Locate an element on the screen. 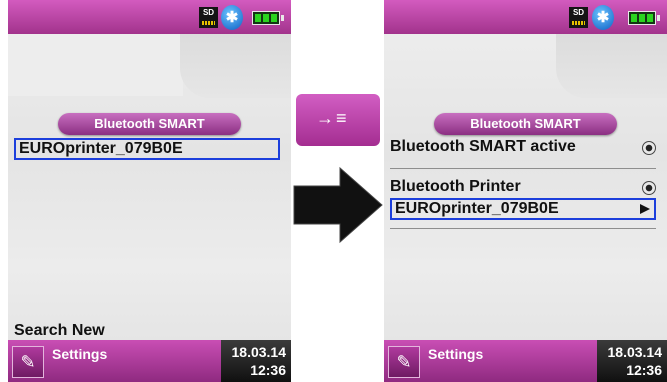  list-item-smart-active: Bluetooth SMART active is located at coordinates (523, 148).